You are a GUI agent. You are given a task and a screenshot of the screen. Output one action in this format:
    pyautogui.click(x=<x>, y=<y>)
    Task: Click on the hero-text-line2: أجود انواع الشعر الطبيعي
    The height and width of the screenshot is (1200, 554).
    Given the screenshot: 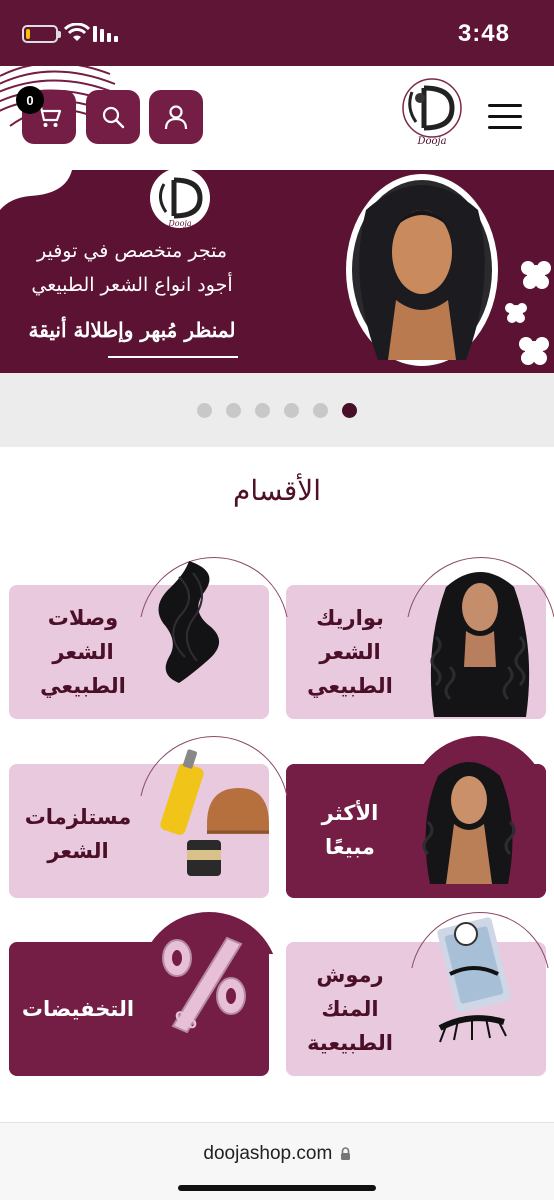 What is the action you would take?
    pyautogui.click(x=132, y=285)
    